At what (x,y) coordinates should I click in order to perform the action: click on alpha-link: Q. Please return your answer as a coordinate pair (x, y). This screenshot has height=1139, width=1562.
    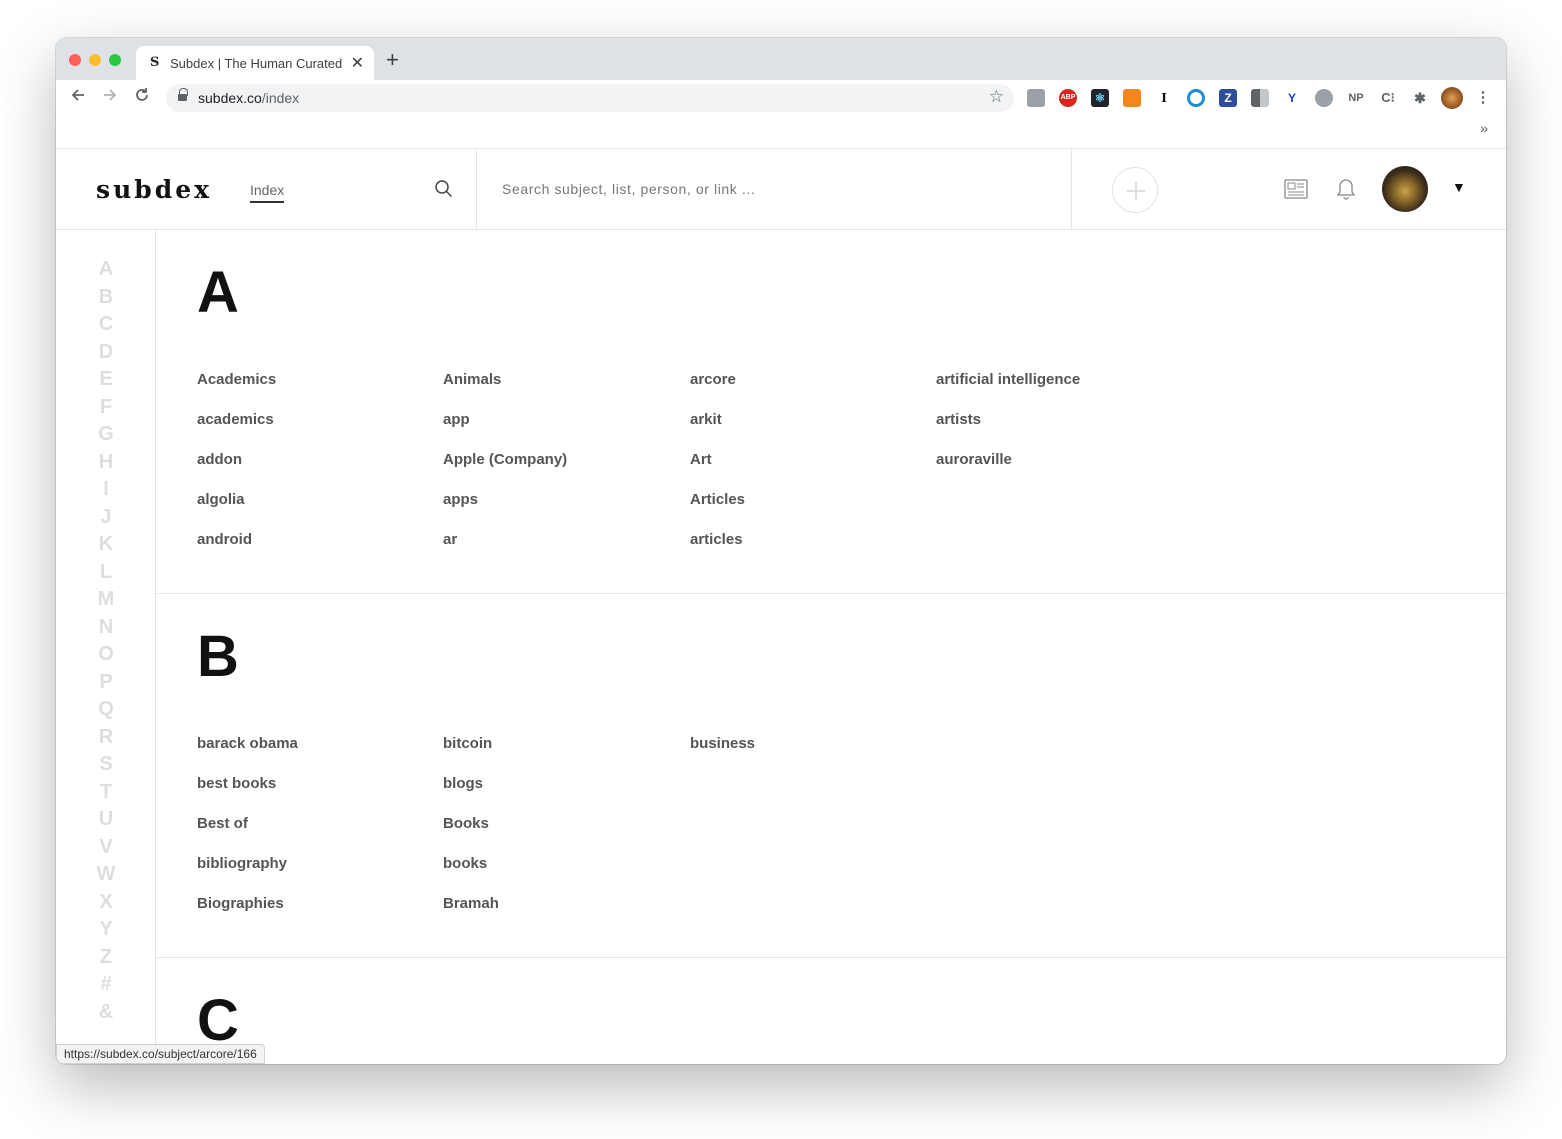
    Looking at the image, I should click on (106, 709).